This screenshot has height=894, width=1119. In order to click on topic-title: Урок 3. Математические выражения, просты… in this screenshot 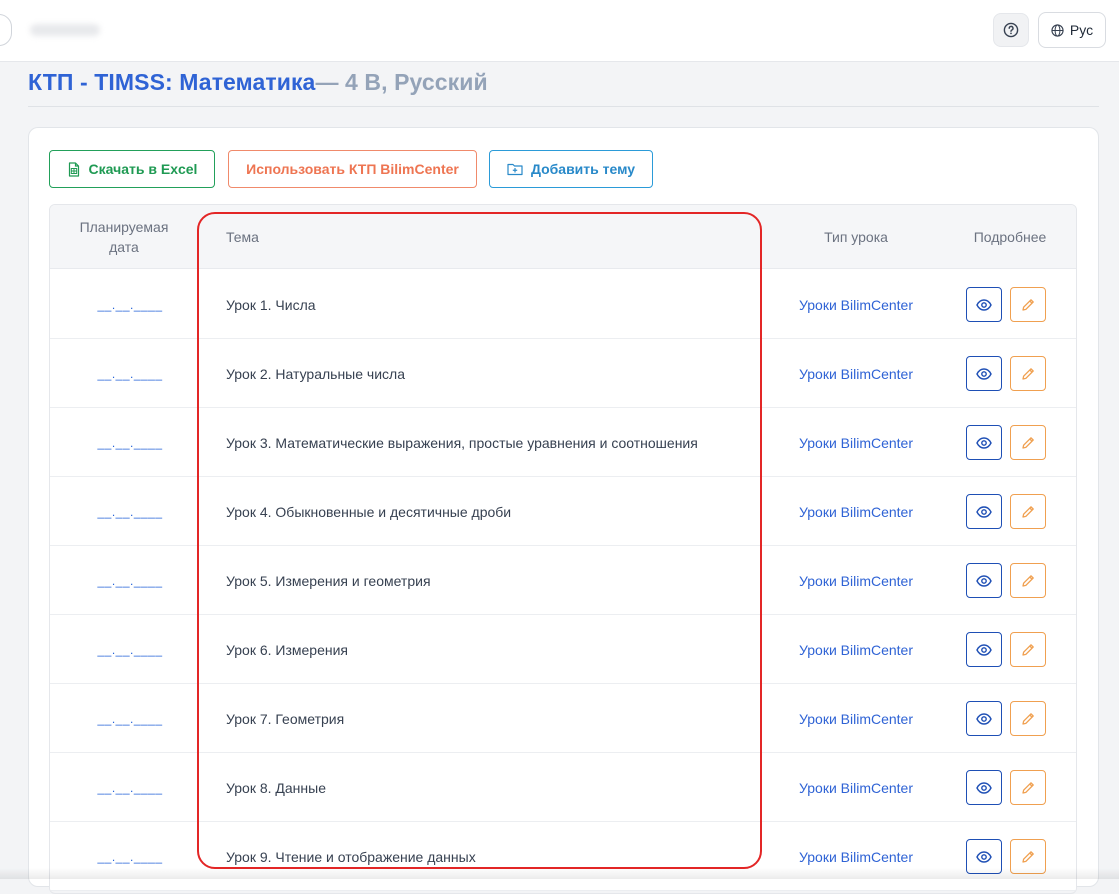, I will do `click(462, 442)`.